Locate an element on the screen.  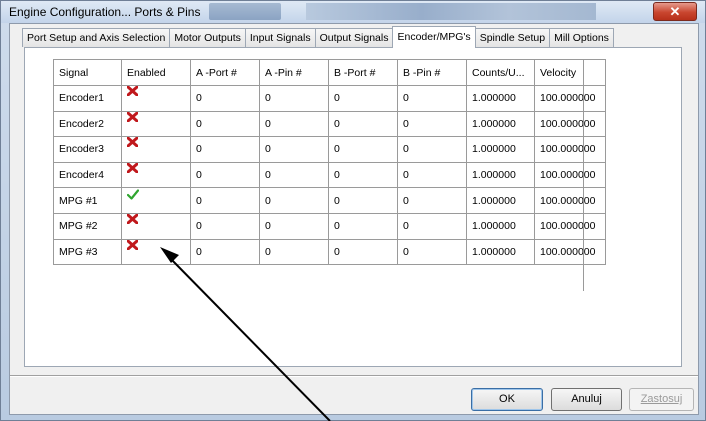
table-row: MPG #1 0 0 0 0 1.000000 100.000000 is located at coordinates (329, 200).